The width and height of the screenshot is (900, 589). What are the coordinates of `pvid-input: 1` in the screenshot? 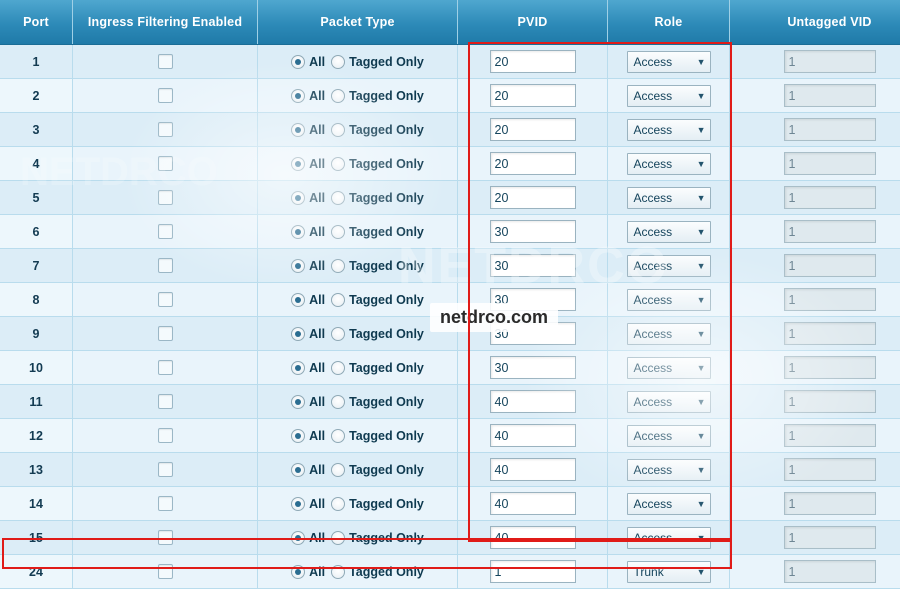 It's located at (533, 571).